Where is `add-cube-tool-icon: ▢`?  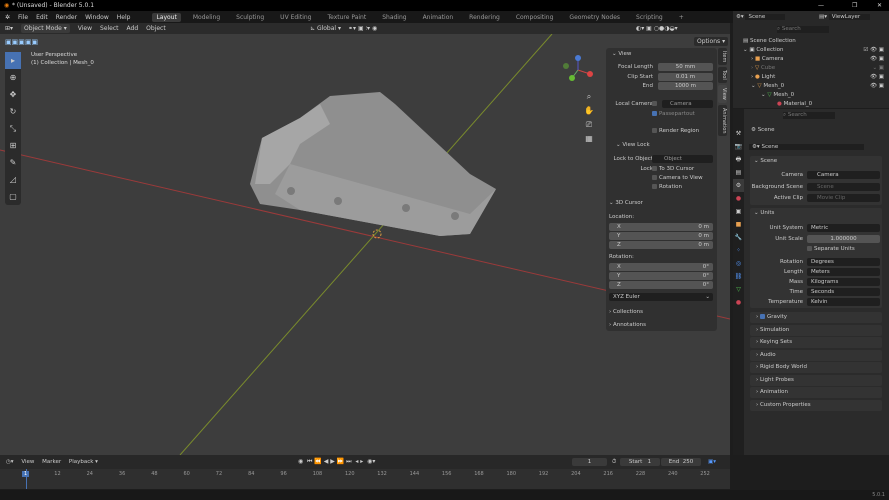 add-cube-tool-icon: ▢ is located at coordinates (13, 196).